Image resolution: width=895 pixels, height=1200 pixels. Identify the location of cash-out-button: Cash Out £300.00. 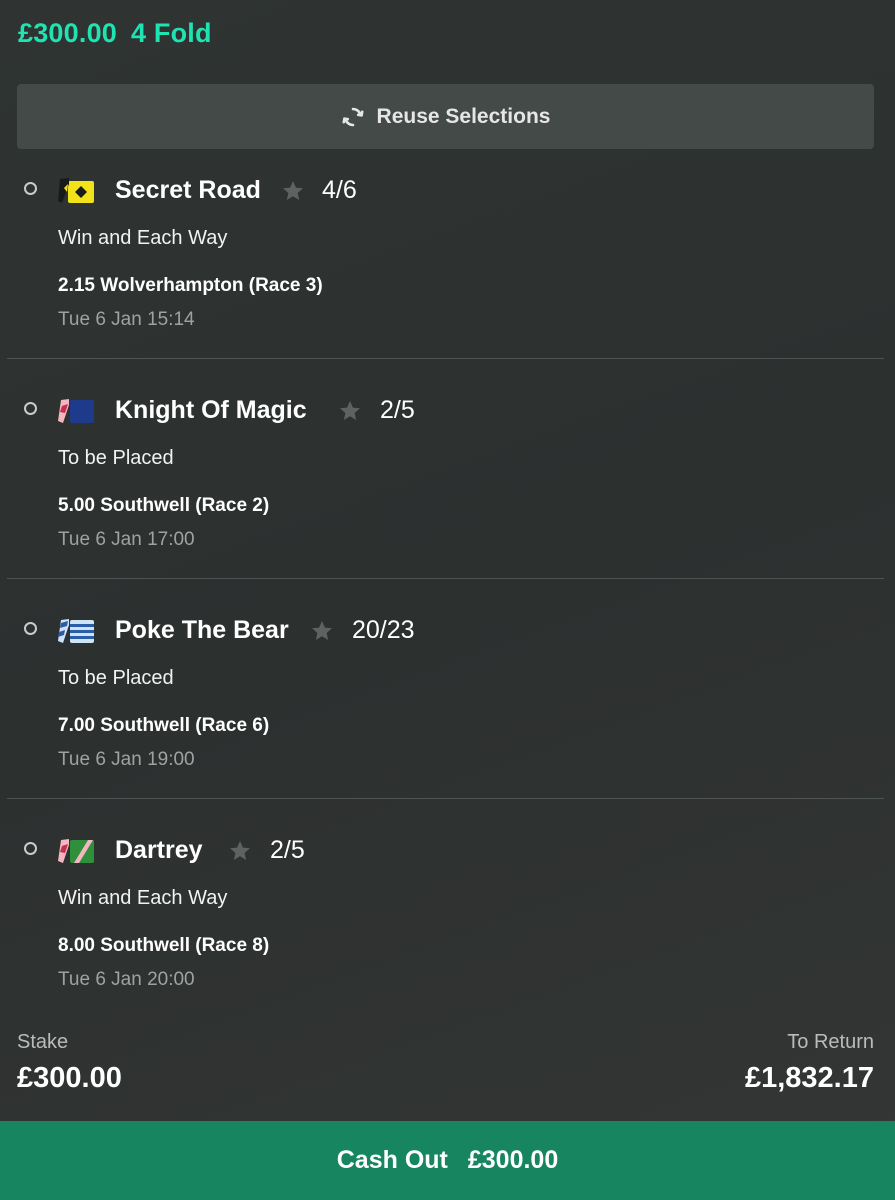
(447, 1160).